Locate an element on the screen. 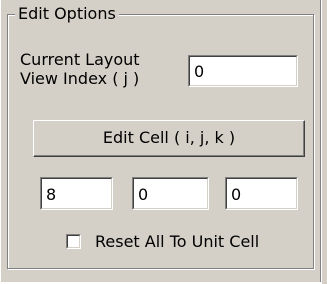 This screenshot has height=284, width=327. cell-k-input is located at coordinates (261, 193).